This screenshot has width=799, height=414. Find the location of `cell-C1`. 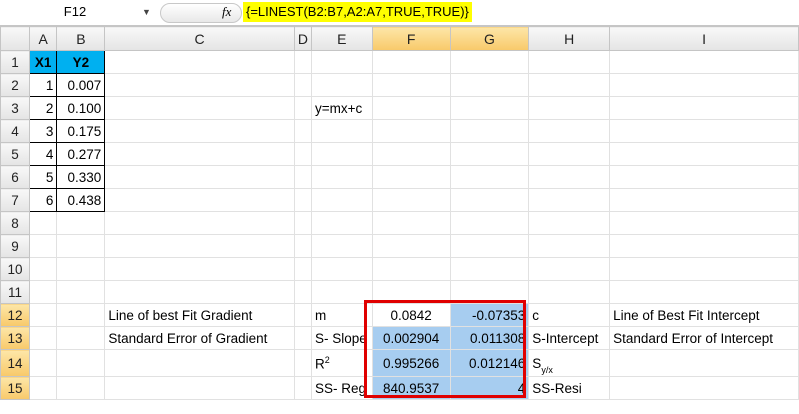

cell-C1 is located at coordinates (199, 62).